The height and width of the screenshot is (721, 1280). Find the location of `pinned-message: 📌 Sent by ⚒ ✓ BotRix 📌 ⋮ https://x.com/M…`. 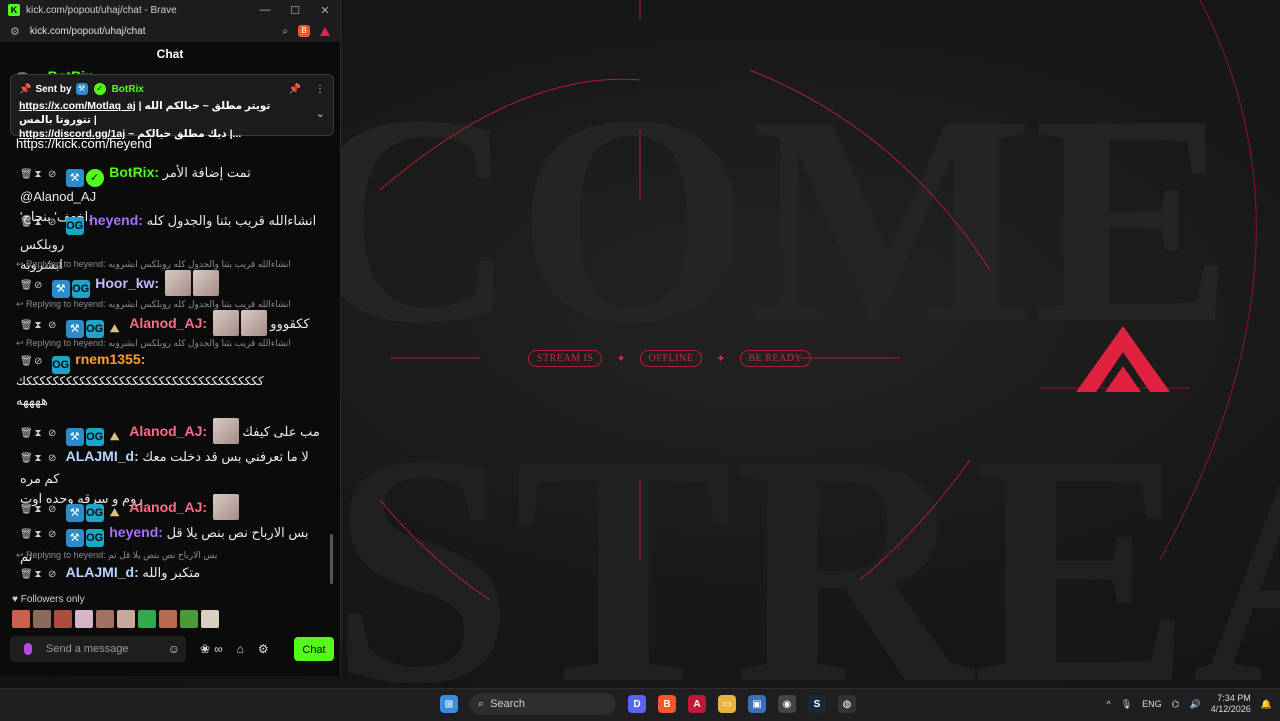

pinned-message: 📌 Sent by ⚒ ✓ BotRix 📌 ⋮ https://x.com/M… is located at coordinates (172, 107).